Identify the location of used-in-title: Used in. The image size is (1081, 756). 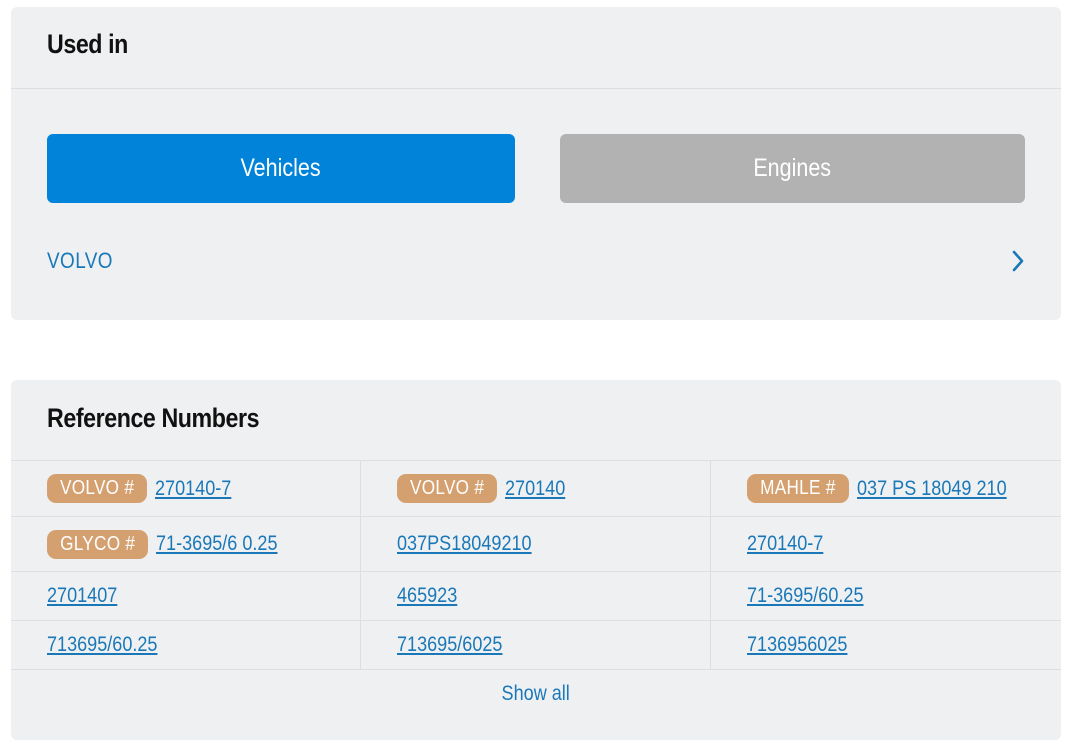
(87, 44).